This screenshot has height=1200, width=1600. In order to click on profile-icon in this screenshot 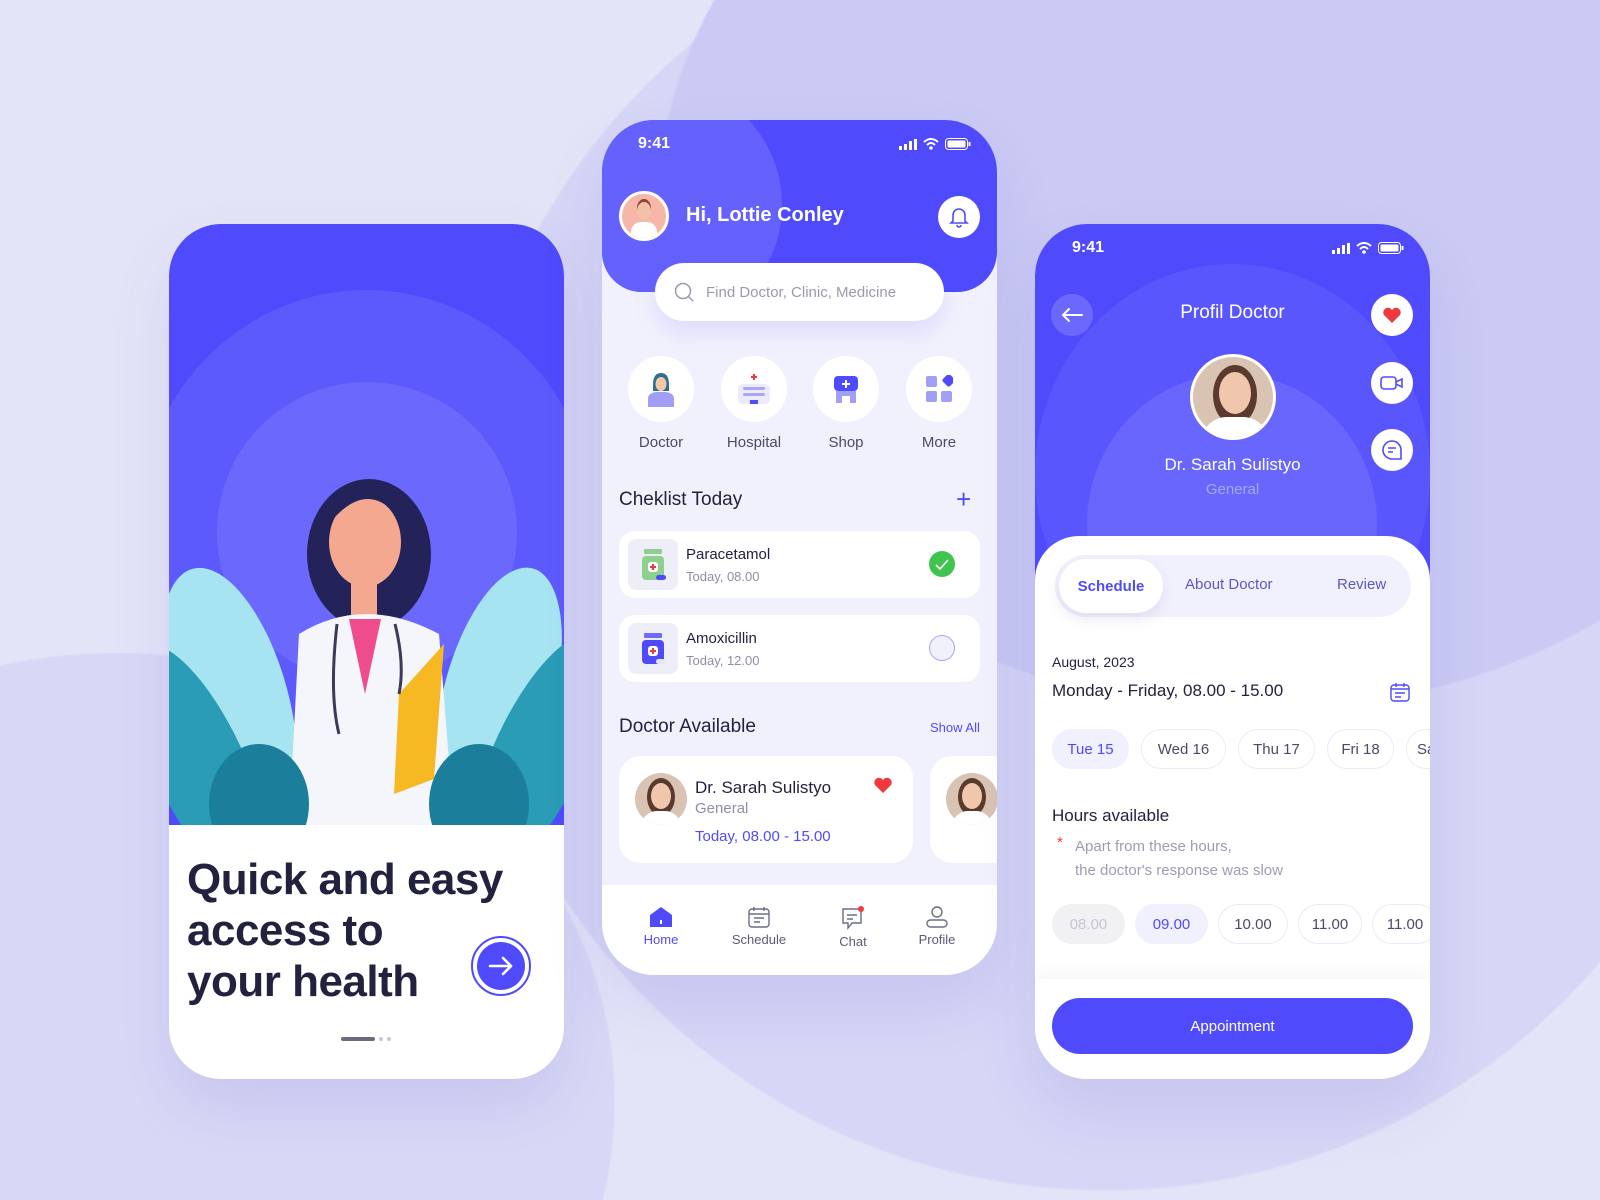, I will do `click(937, 917)`.